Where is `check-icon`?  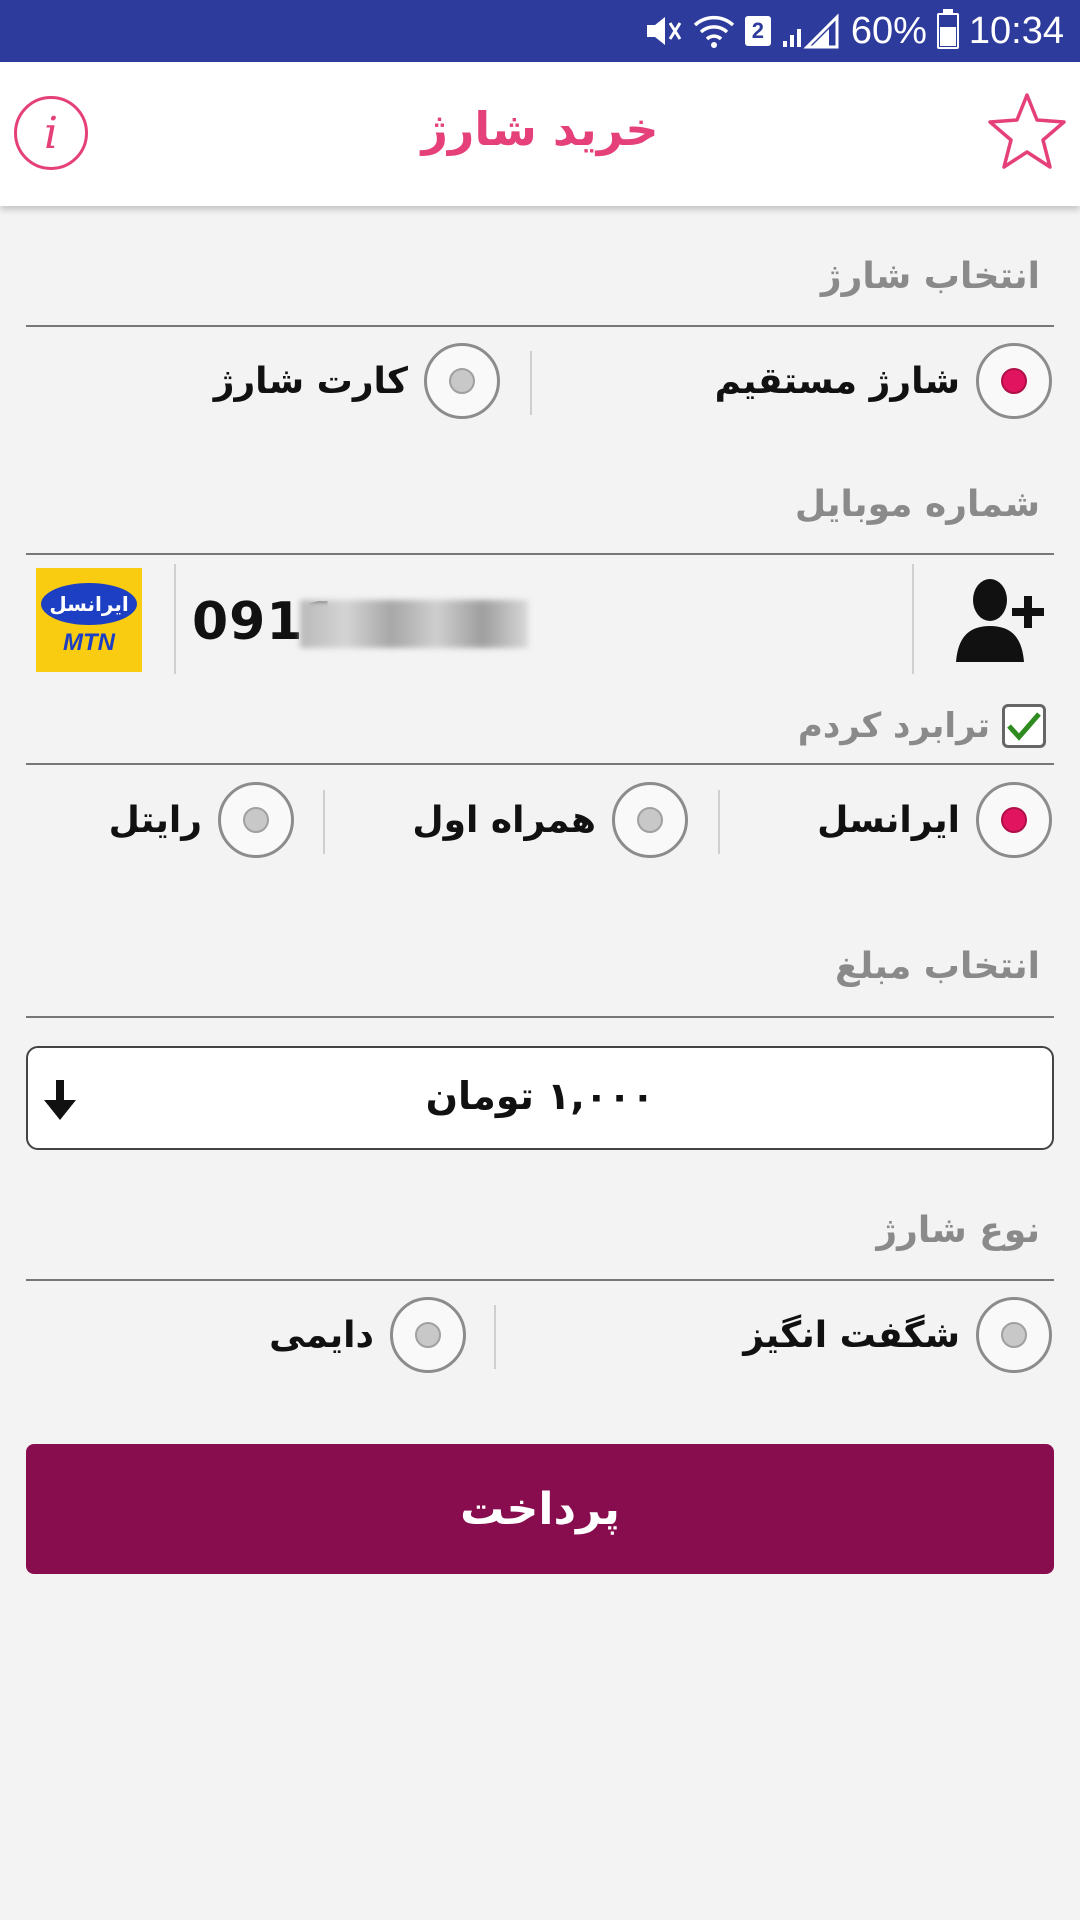
check-icon is located at coordinates (1024, 726).